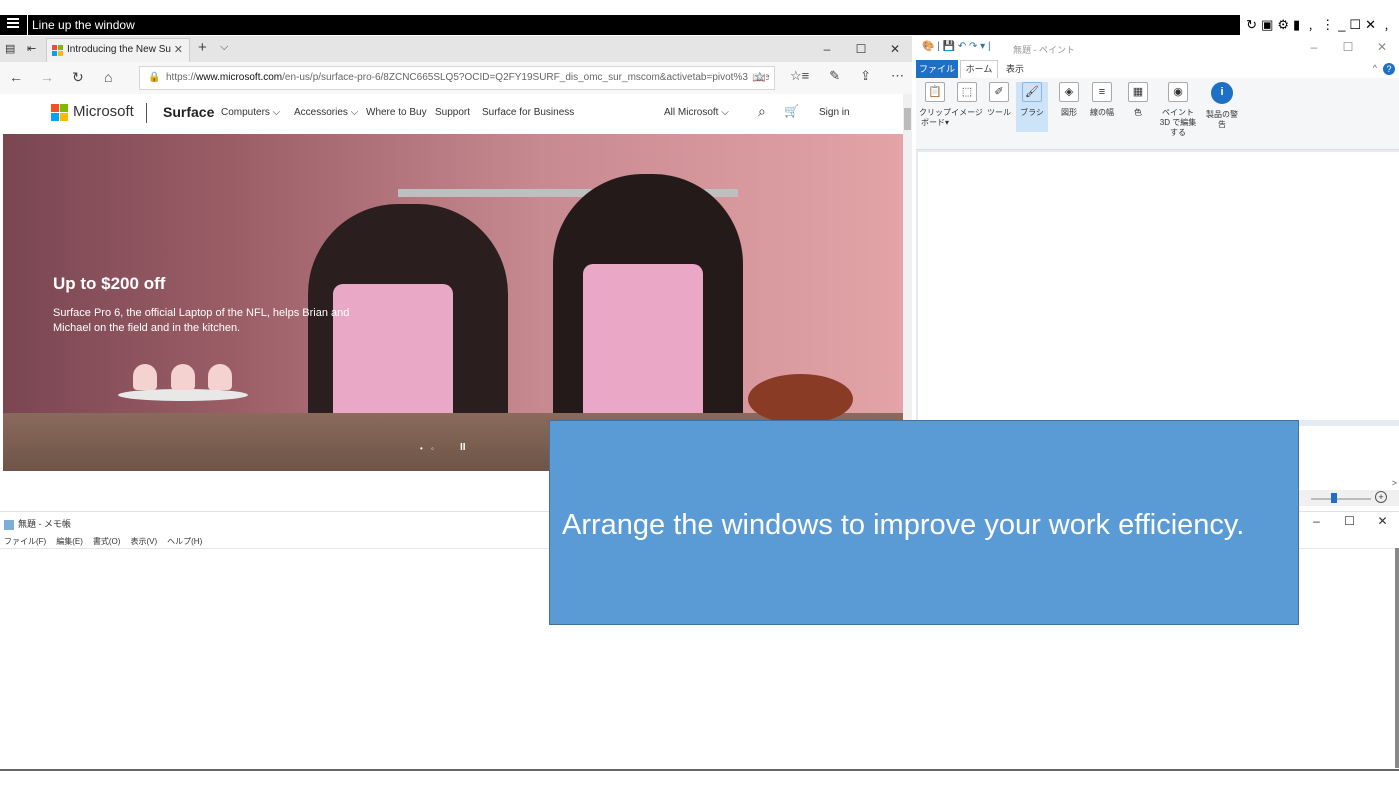 The width and height of the screenshot is (1399, 787). Describe the element at coordinates (935, 105) in the screenshot. I see `clipboard-button: 📋 クリップボード▾` at that location.